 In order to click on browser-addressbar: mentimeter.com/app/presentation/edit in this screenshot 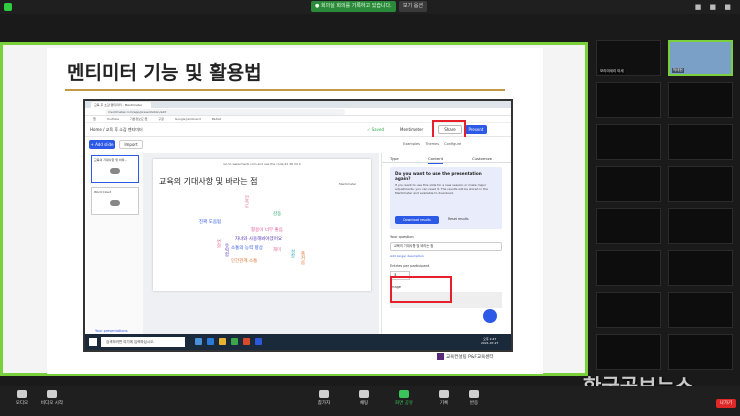, I will do `click(298, 112)`.